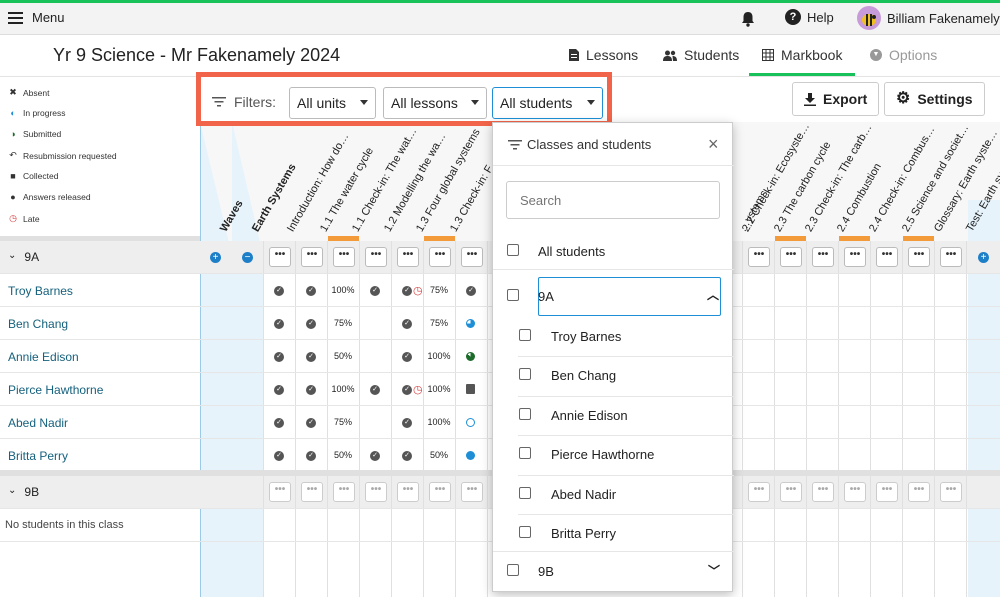 This screenshot has height=597, width=1000. Describe the element at coordinates (40, 291) in the screenshot. I see `student-name: Troy Barnes` at that location.